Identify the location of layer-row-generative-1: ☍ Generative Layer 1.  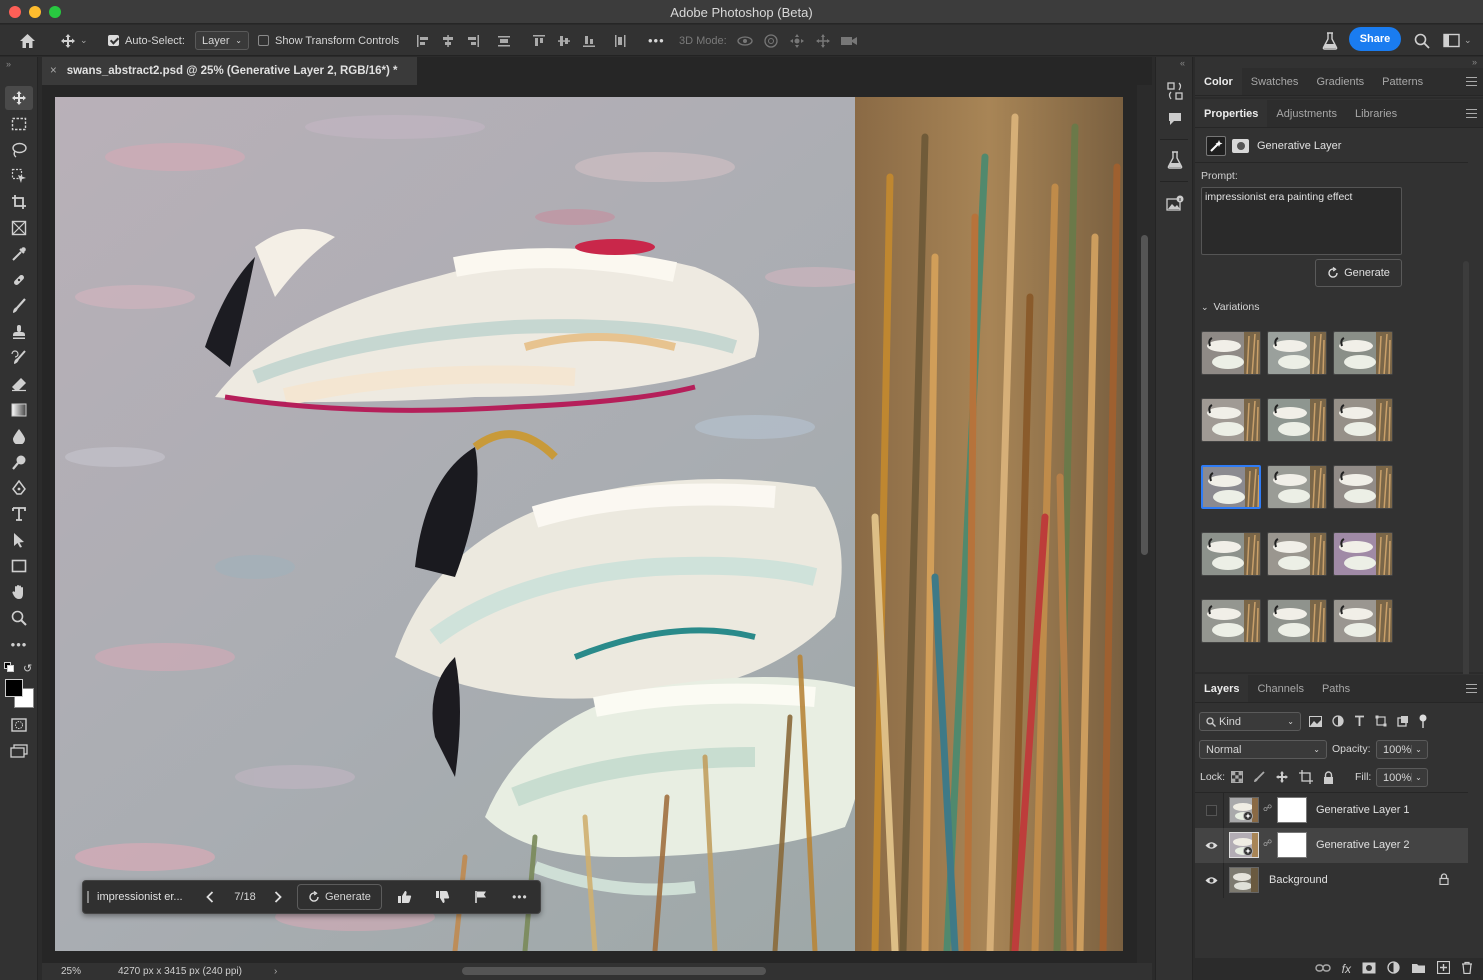
(1331, 810).